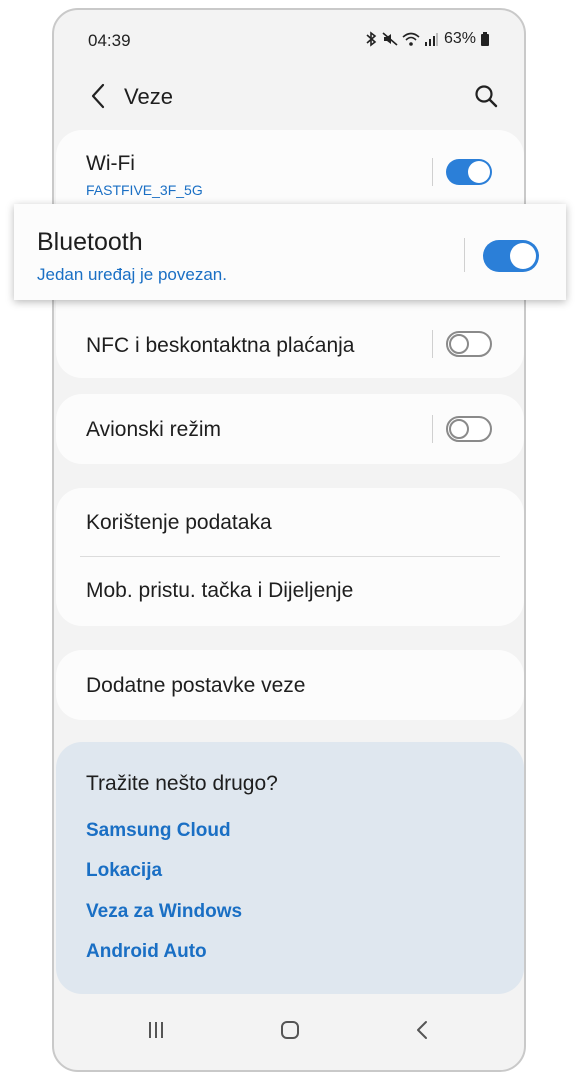 Image resolution: width=580 pixels, height=1080 pixels. What do you see at coordinates (431, 39) in the screenshot?
I see `signal-icon` at bounding box center [431, 39].